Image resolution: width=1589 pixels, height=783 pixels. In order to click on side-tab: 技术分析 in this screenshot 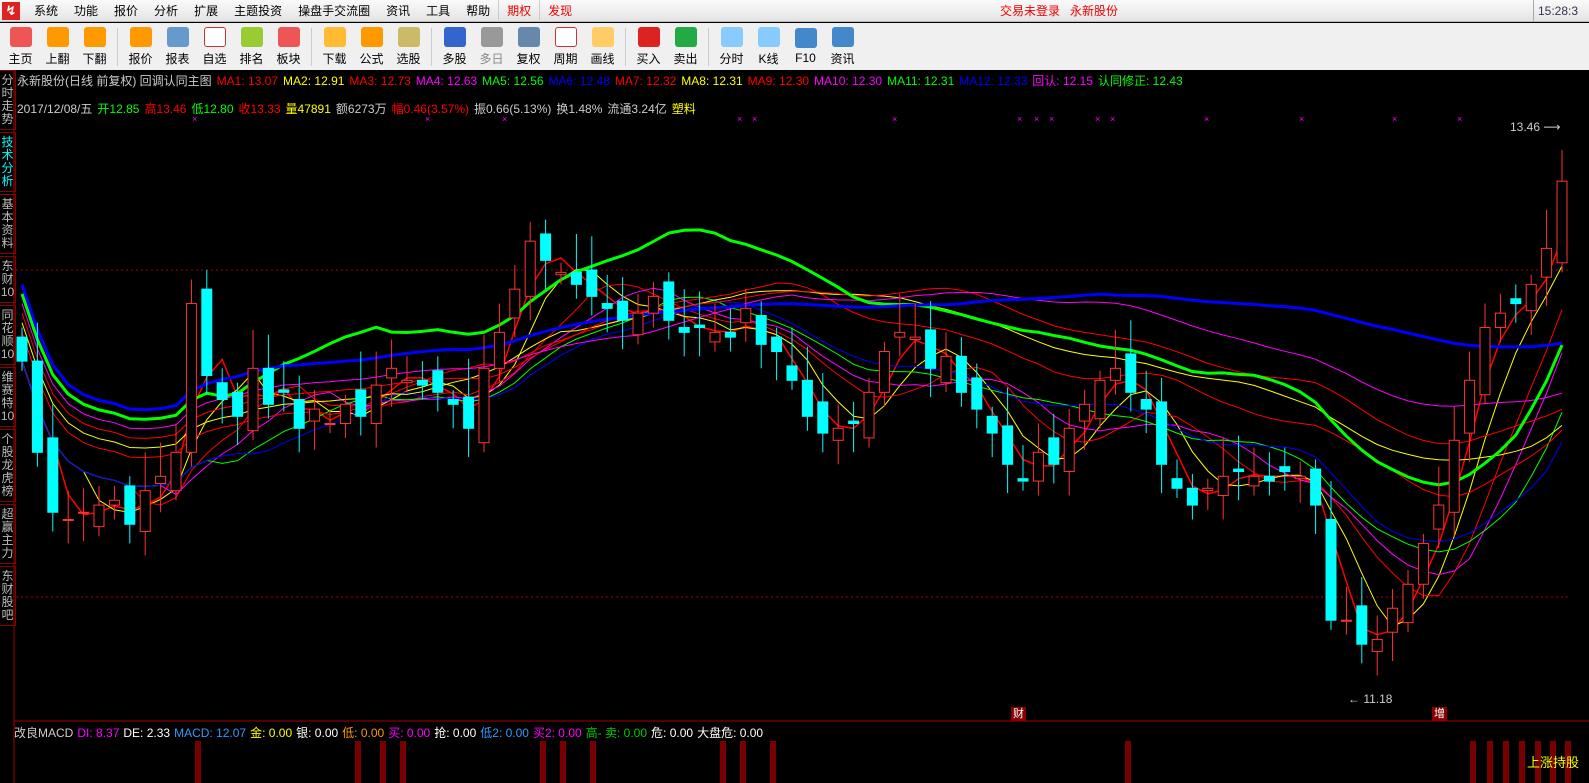, I will do `click(8, 162)`.